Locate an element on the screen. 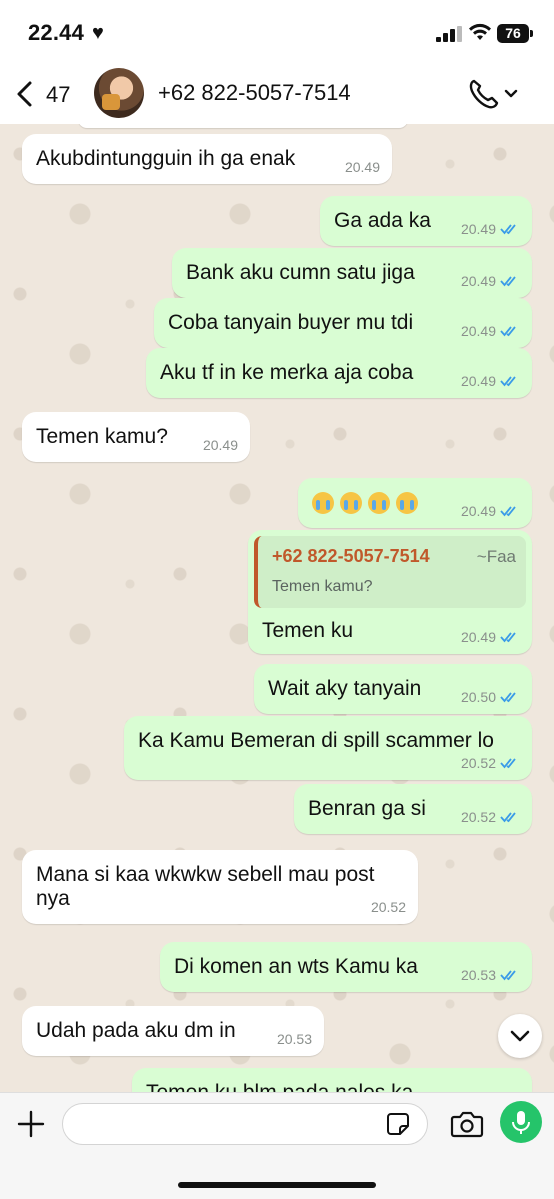  message-text-line1: Mana si kaa wkwkw sebell mau post is located at coordinates (205, 874).